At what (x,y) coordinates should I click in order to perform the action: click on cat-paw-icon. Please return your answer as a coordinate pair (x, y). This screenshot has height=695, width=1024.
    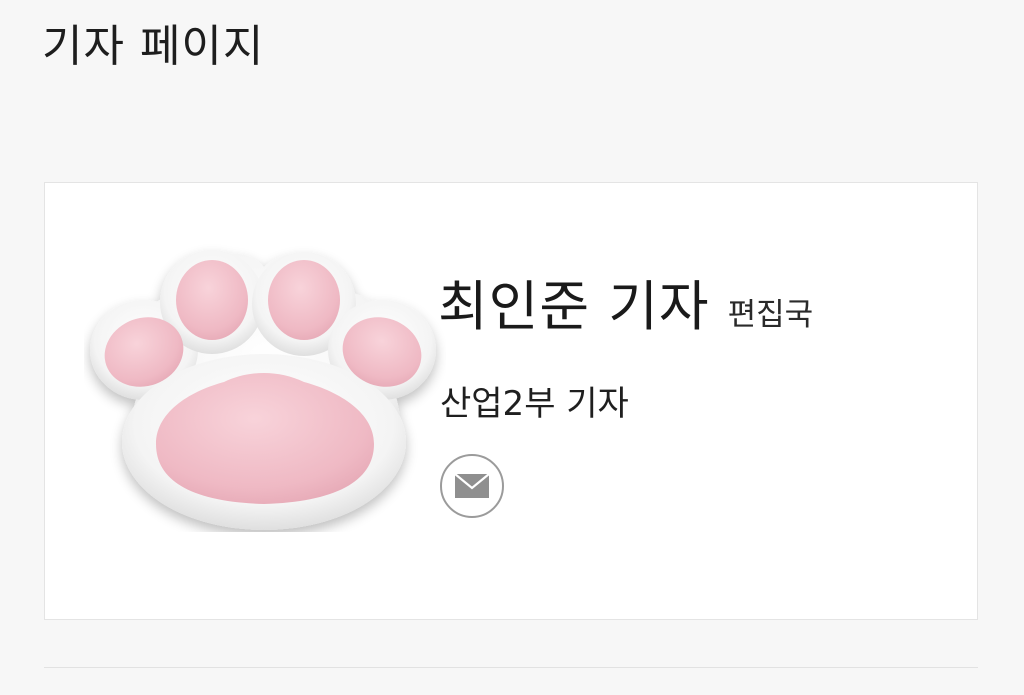
    Looking at the image, I should click on (263, 390).